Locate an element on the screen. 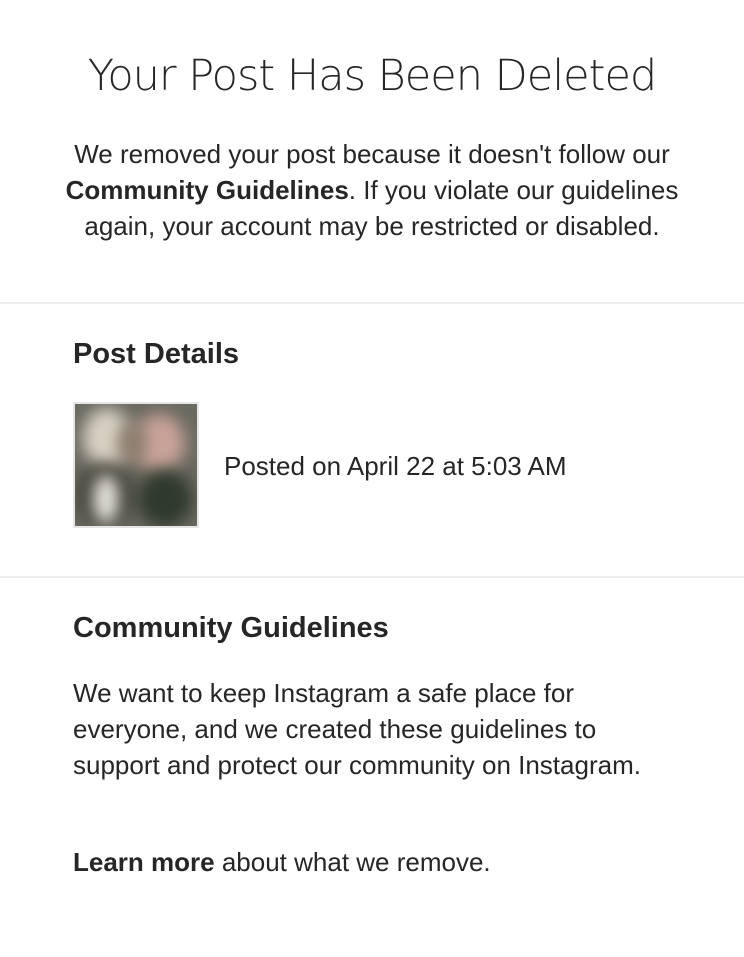 This screenshot has height=957, width=744. learn-more-text: about what we remove. is located at coordinates (352, 862).